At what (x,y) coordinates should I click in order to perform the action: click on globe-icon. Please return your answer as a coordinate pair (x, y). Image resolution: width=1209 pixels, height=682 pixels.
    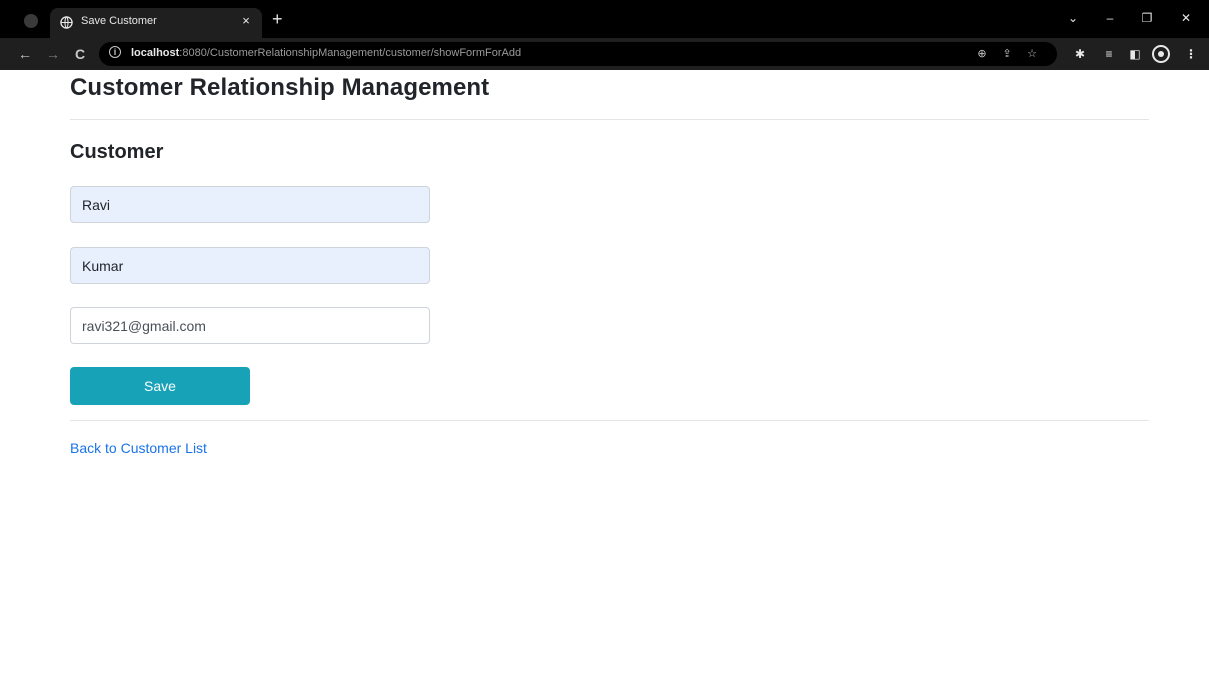
    Looking at the image, I should click on (66, 22).